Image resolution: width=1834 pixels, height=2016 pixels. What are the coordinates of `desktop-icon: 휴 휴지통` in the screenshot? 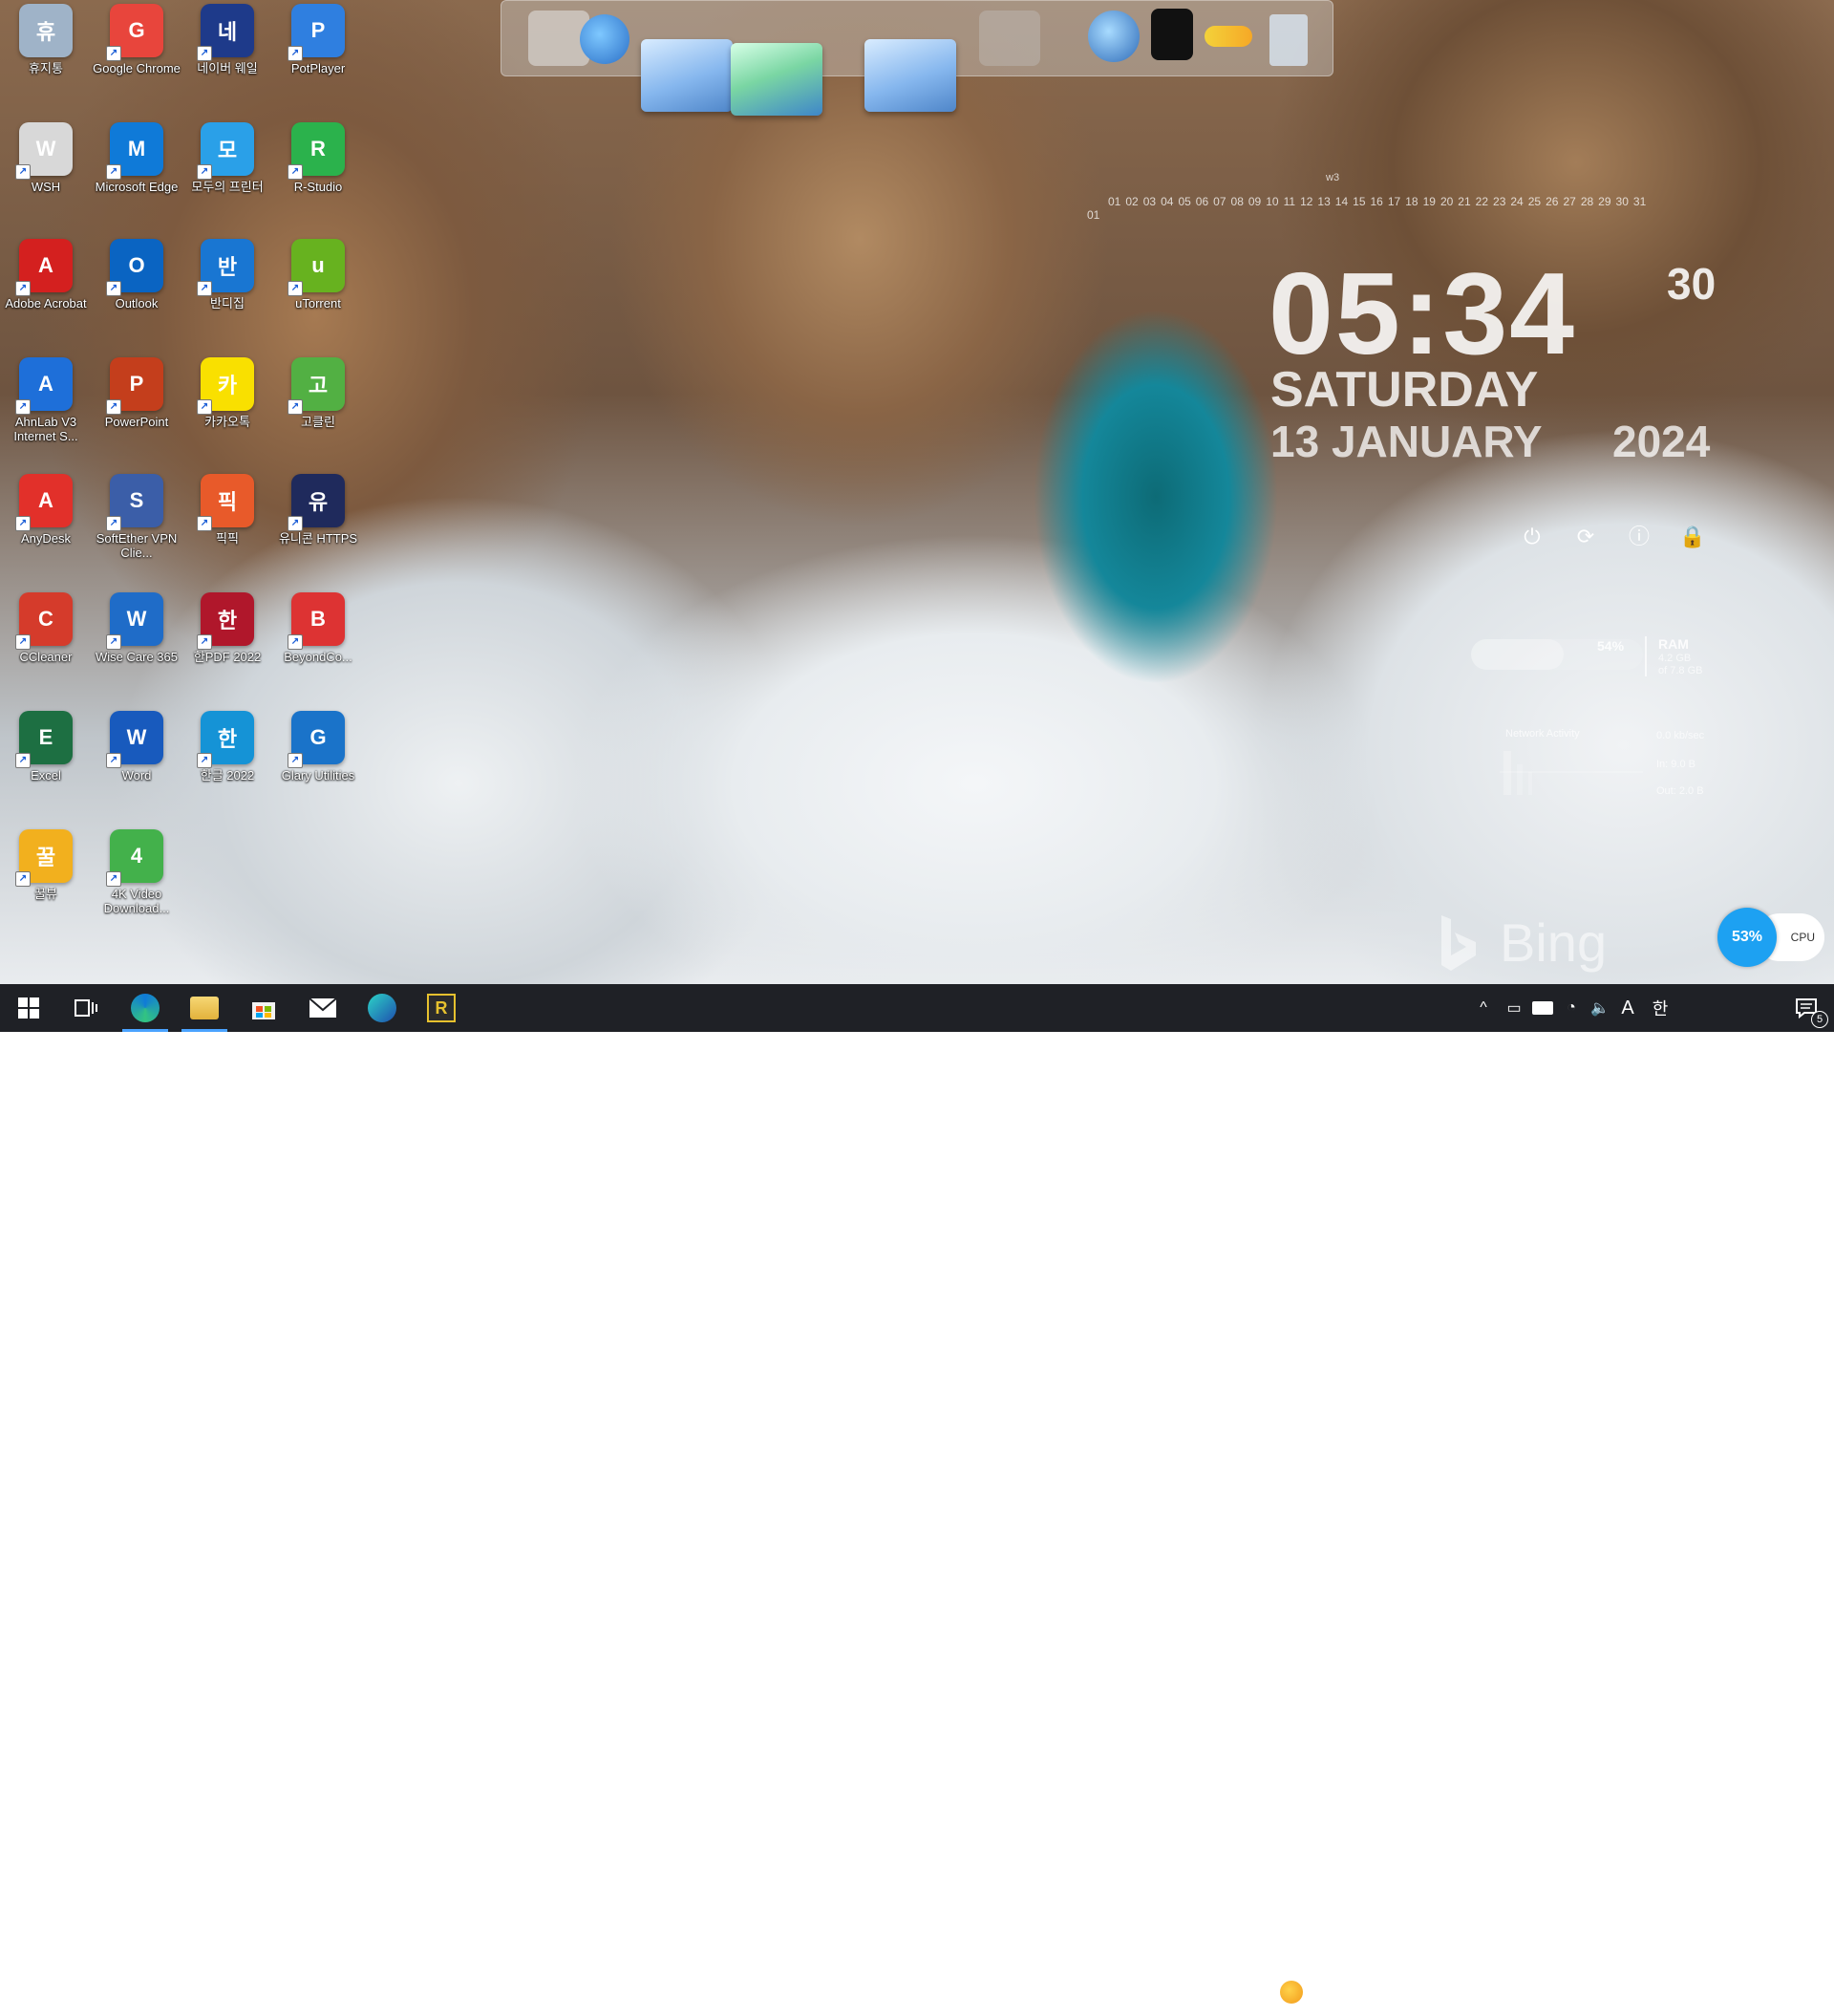 It's located at (46, 39).